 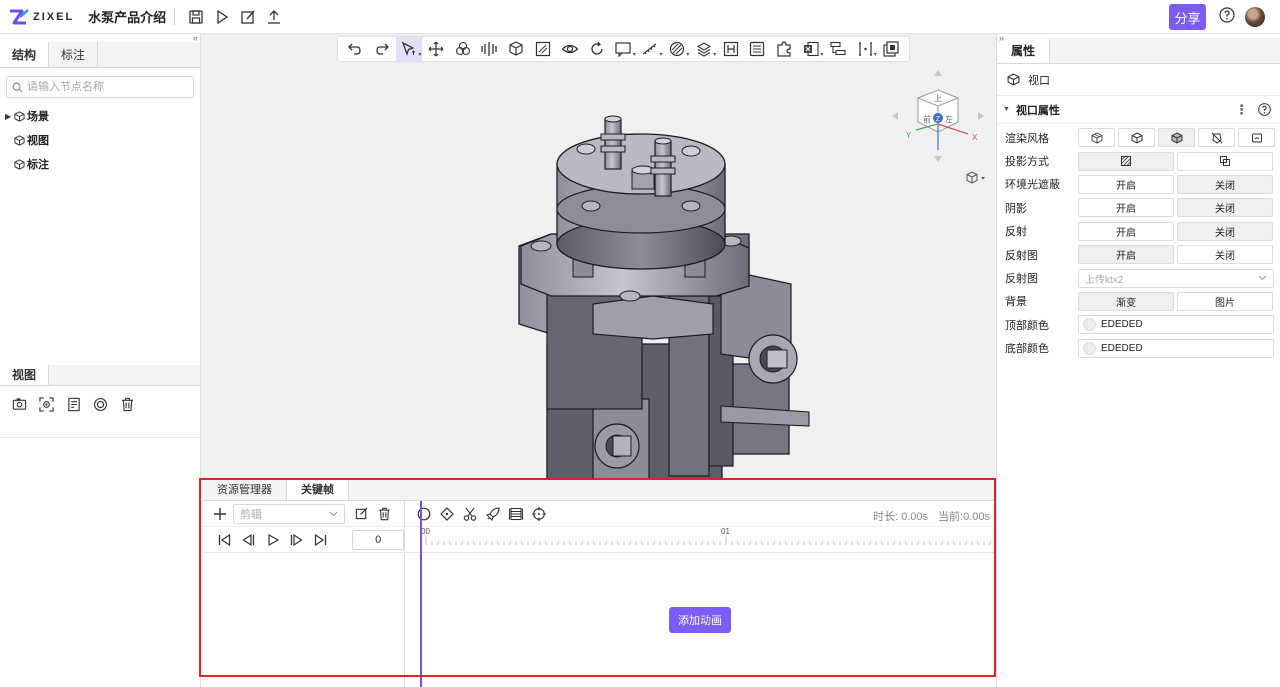 I want to click on more-icon: ⋮, so click(x=1241, y=110).